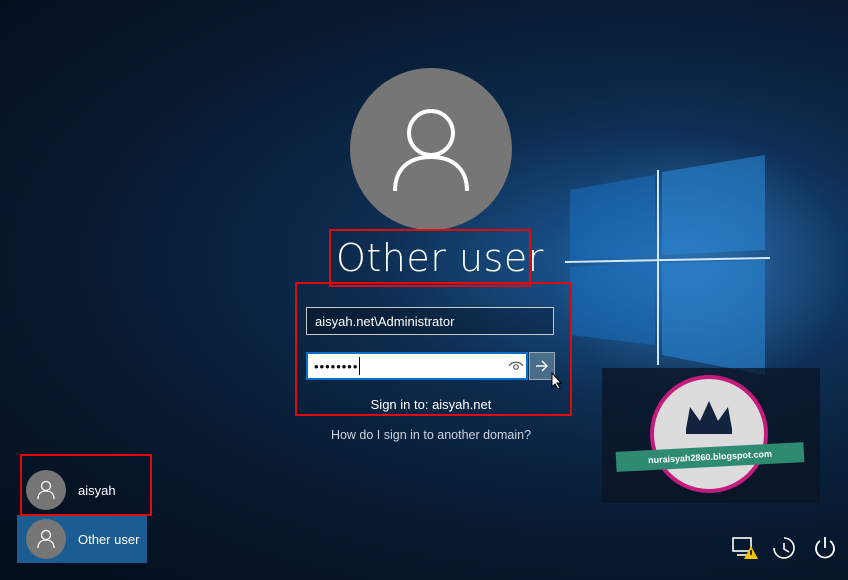  Describe the element at coordinates (431, 435) in the screenshot. I see `domain-help-link: How do I sign in to another domain?` at that location.